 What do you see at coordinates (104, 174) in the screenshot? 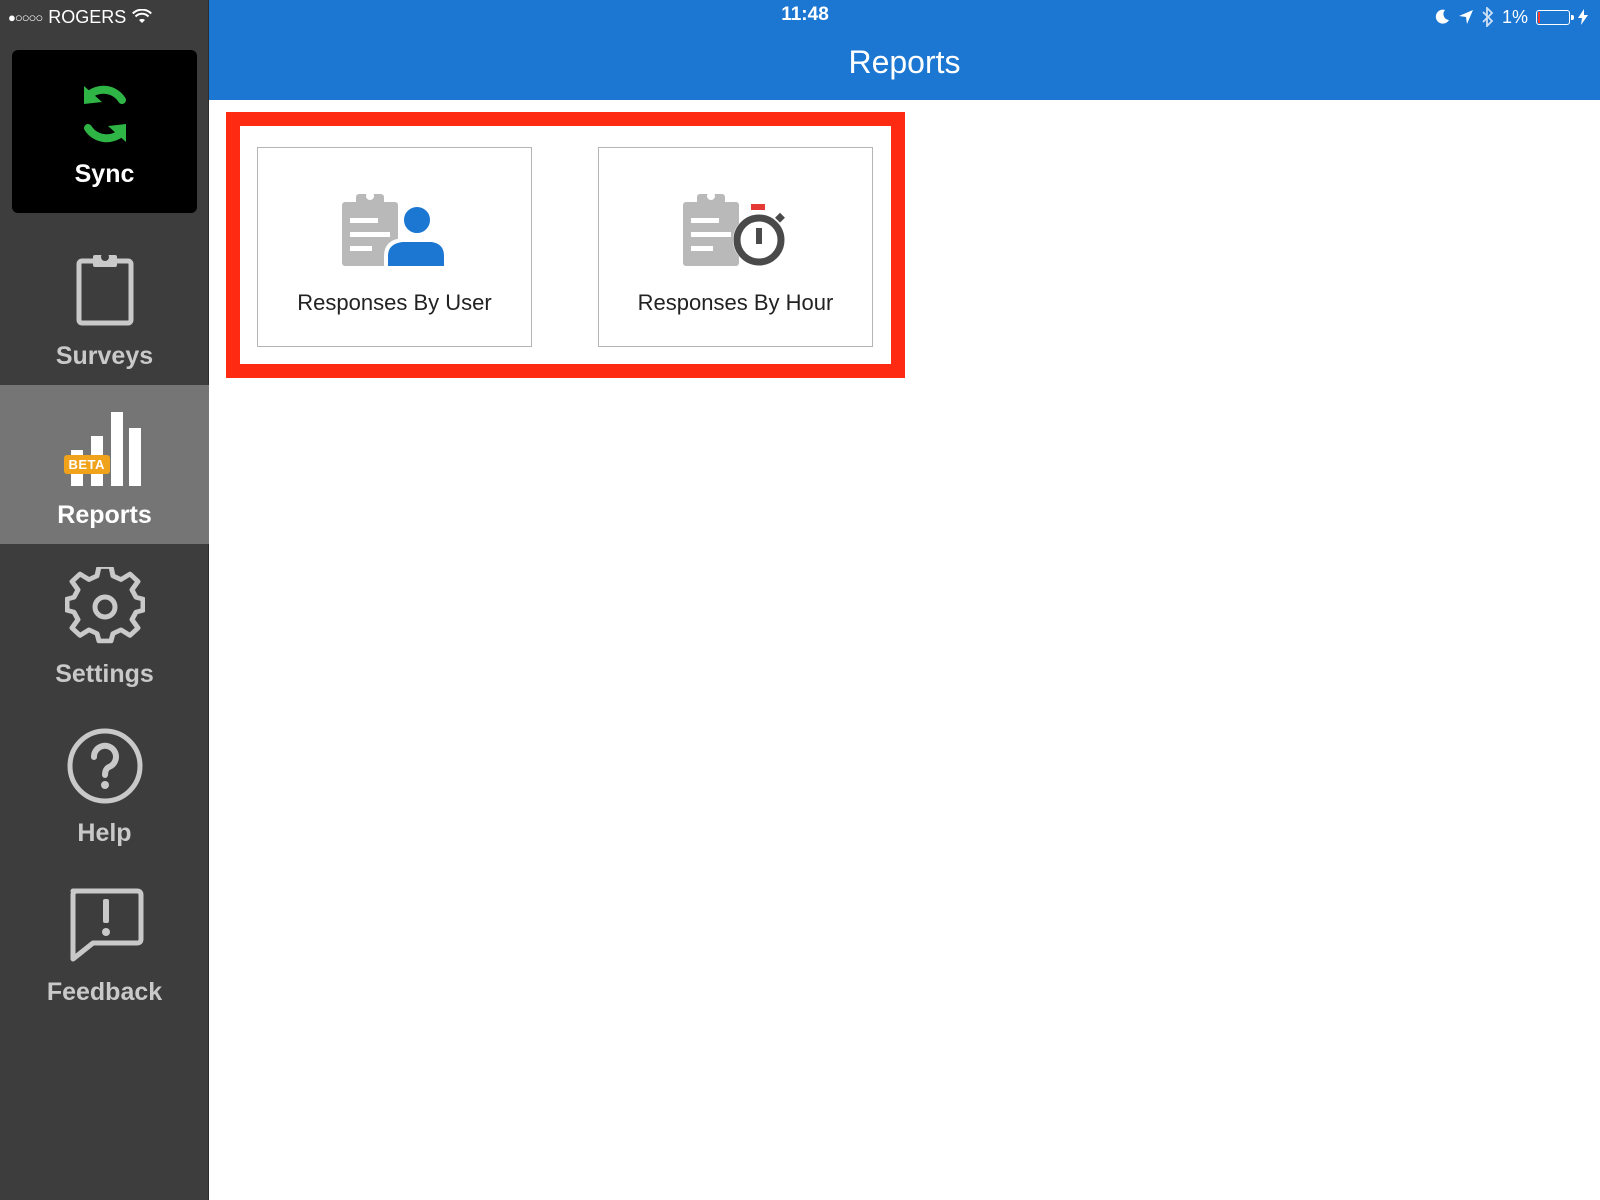
I see `sidebar-item-label: Sync` at bounding box center [104, 174].